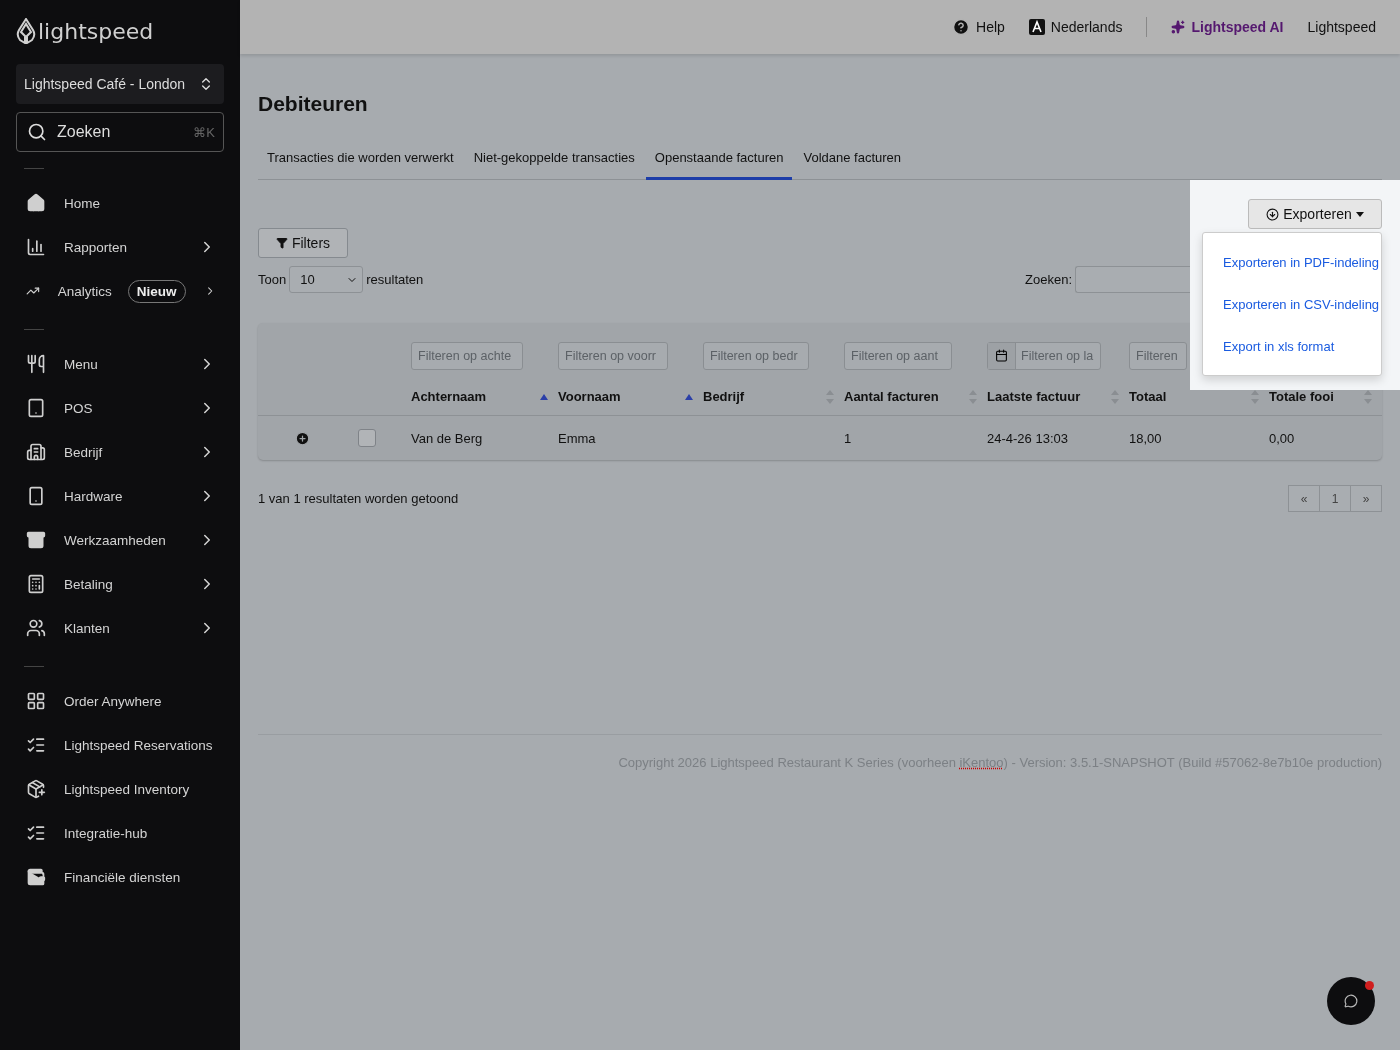 The image size is (1400, 1050). I want to click on sidebar-item: Lightspeed Inventory, so click(120, 789).